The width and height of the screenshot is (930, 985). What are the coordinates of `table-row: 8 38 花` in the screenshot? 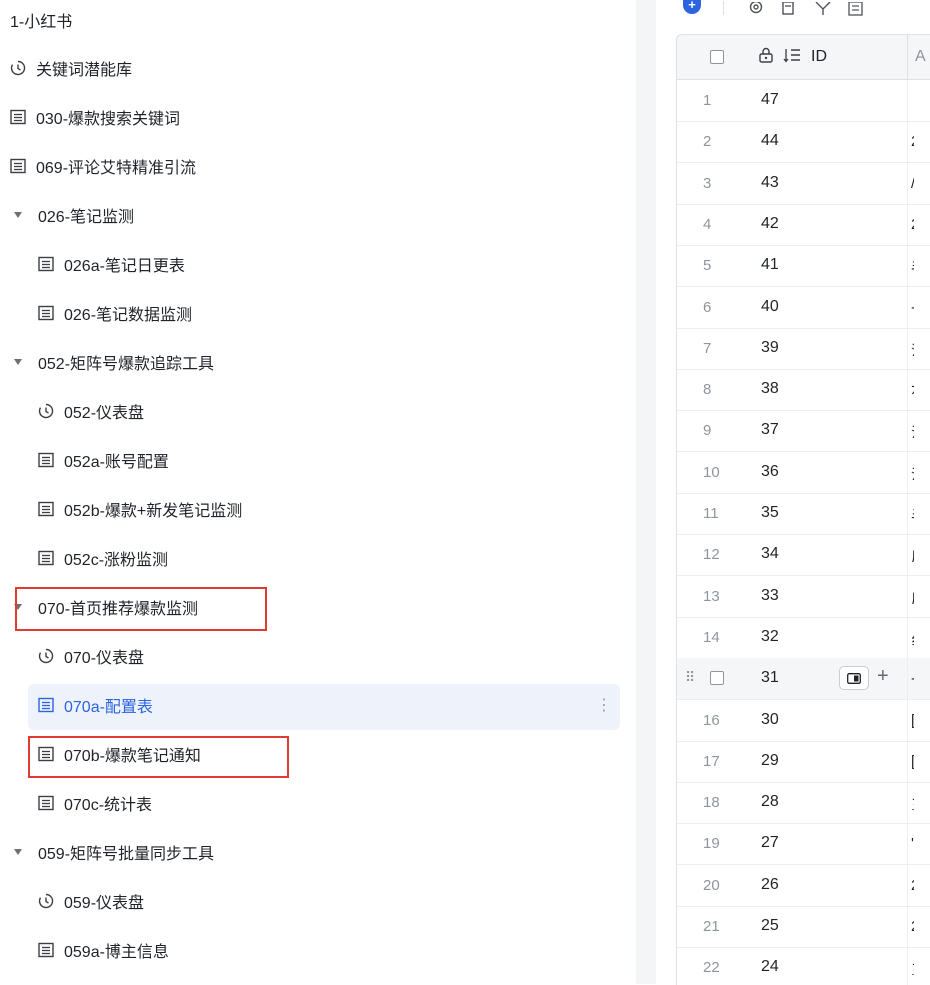 It's located at (803, 390).